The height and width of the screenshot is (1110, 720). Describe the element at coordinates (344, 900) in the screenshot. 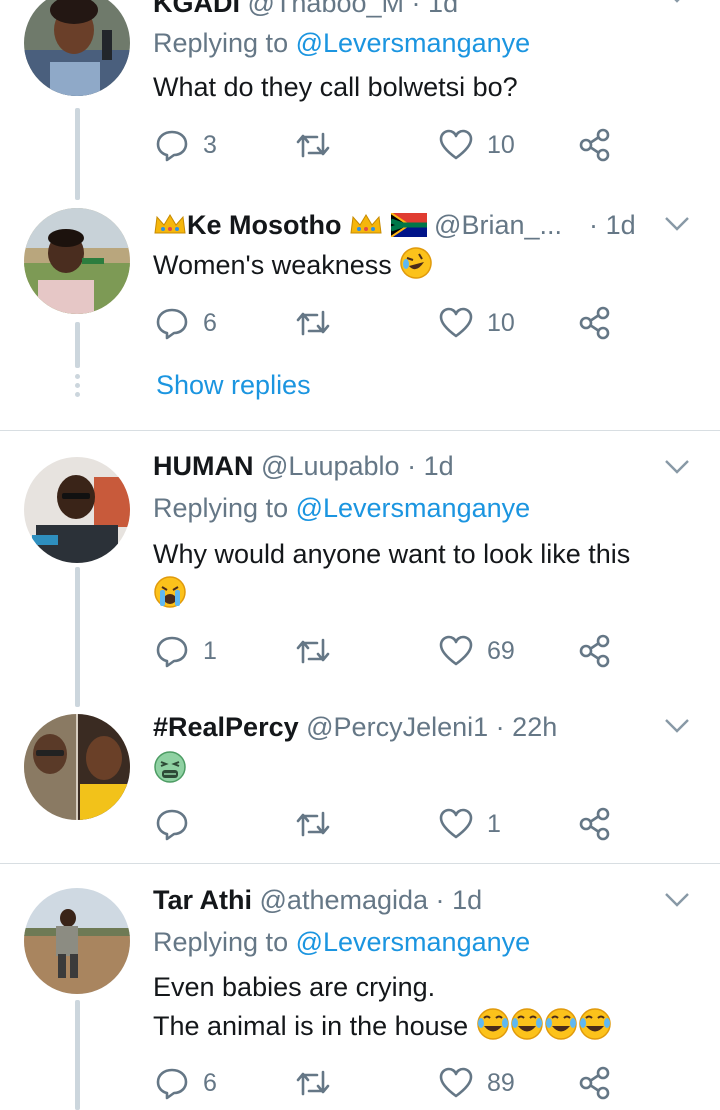

I see `user-handle: @athemagida` at that location.